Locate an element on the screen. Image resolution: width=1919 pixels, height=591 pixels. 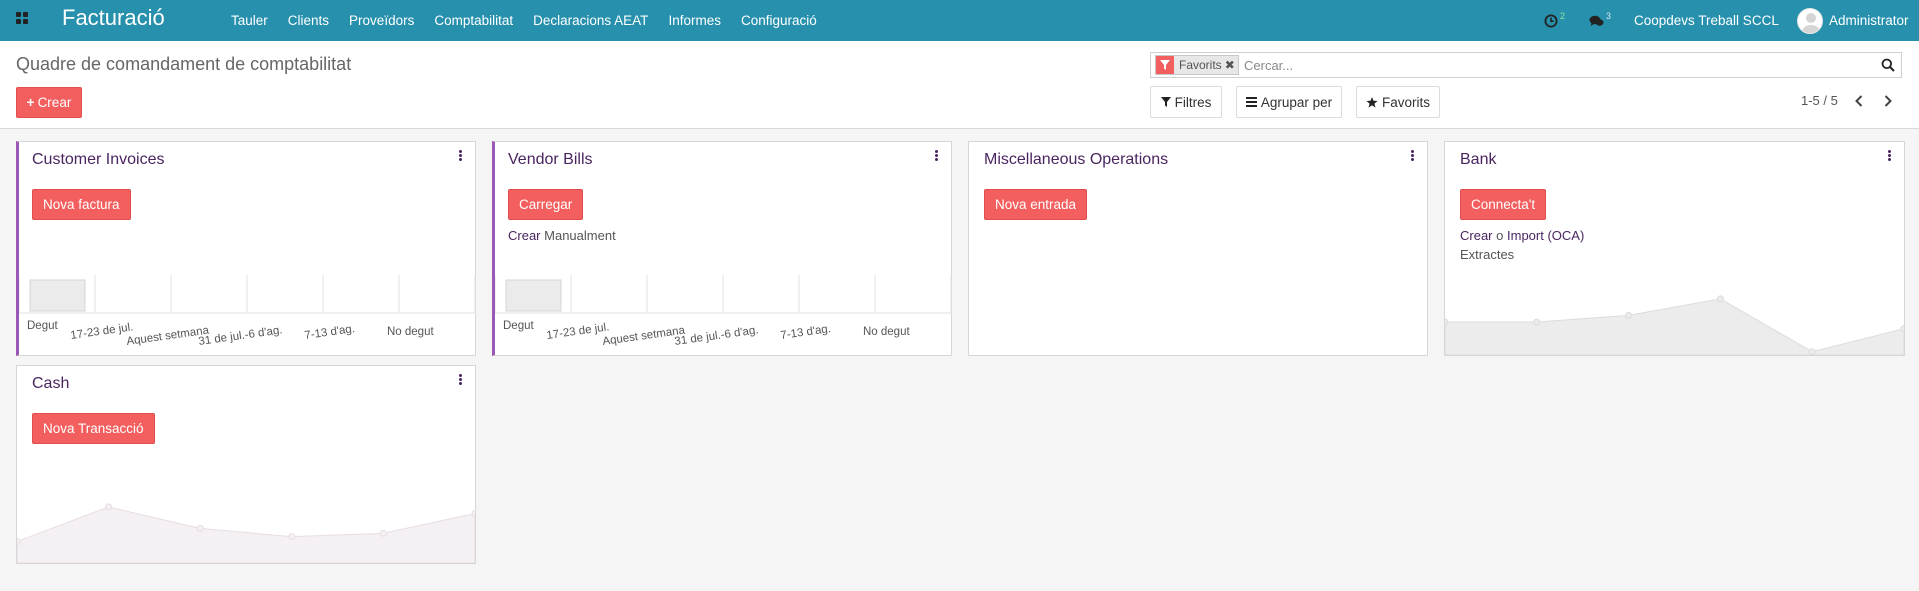
user-menu: Administrator is located at coordinates (1853, 20).